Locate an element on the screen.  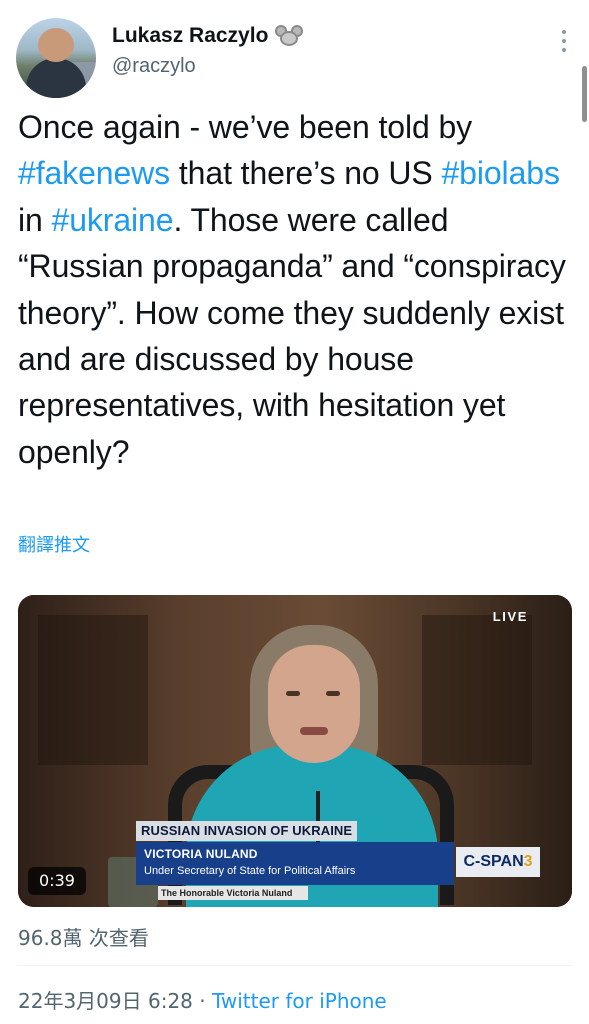
avatar is located at coordinates (56, 58).